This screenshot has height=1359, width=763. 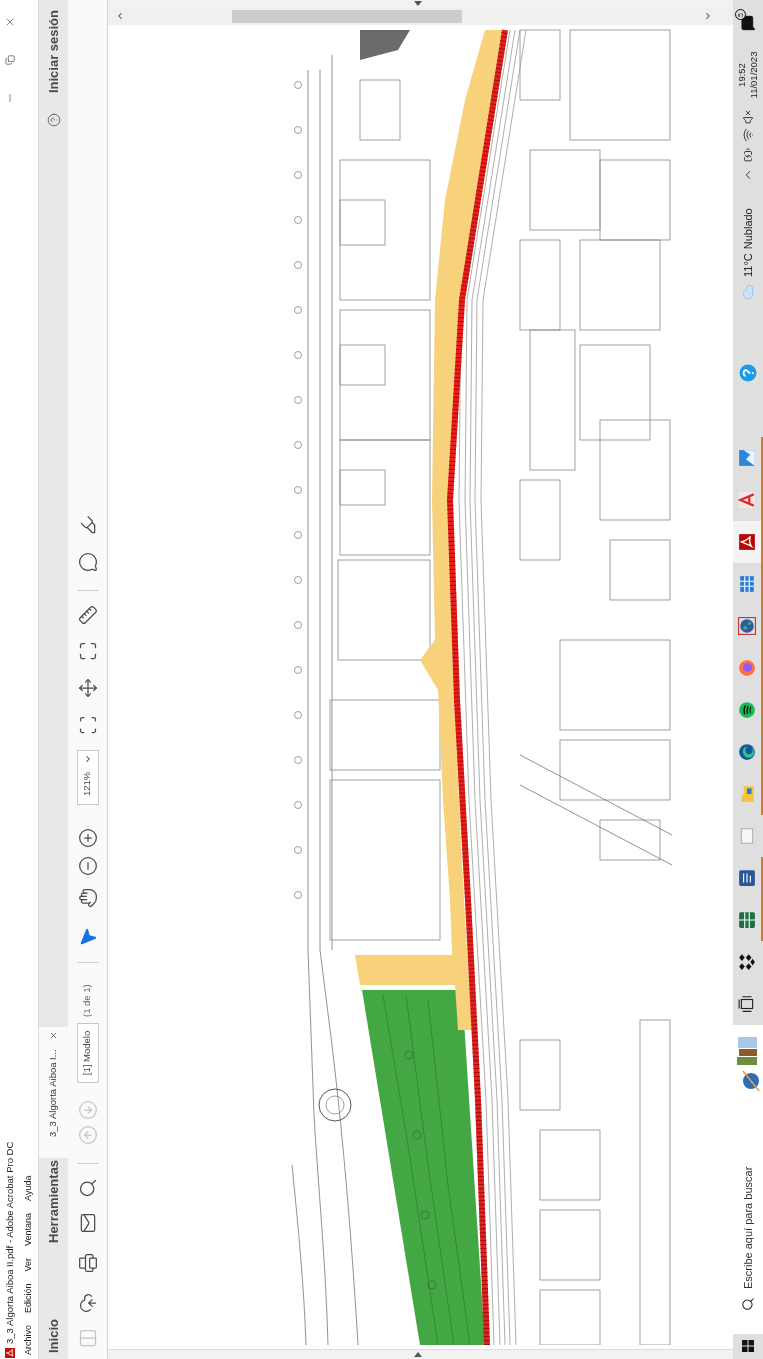 I want to click on picture-icon, so click(x=747, y=458).